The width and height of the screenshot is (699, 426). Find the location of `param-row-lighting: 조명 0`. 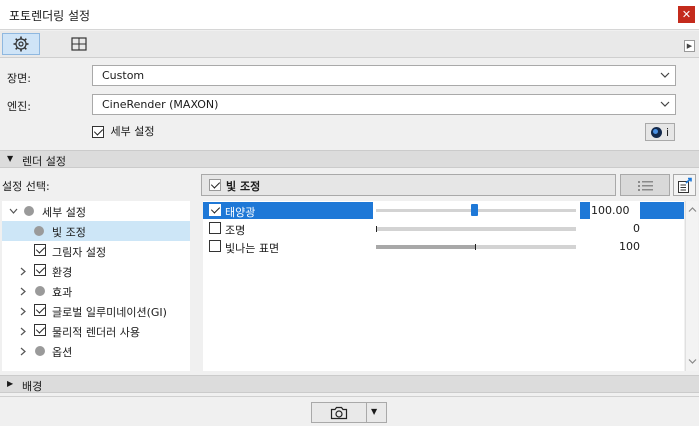

param-row-lighting: 조명 0 is located at coordinates (443, 228).